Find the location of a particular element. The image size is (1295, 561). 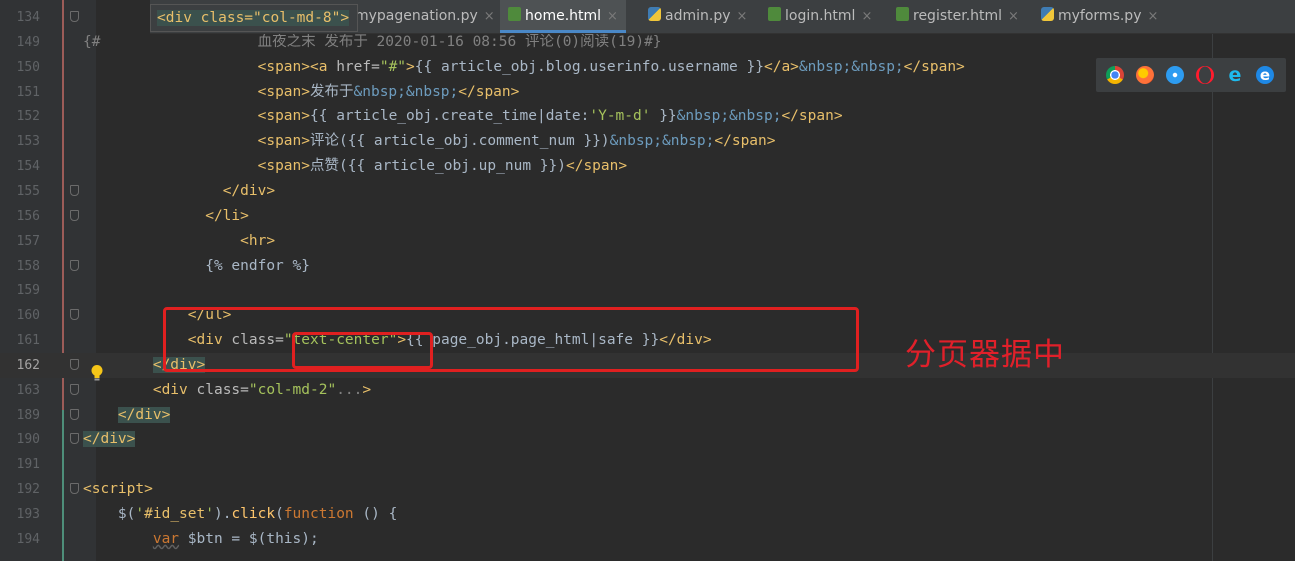

code-line: 194 var $btn = $(this); is located at coordinates (647, 539).